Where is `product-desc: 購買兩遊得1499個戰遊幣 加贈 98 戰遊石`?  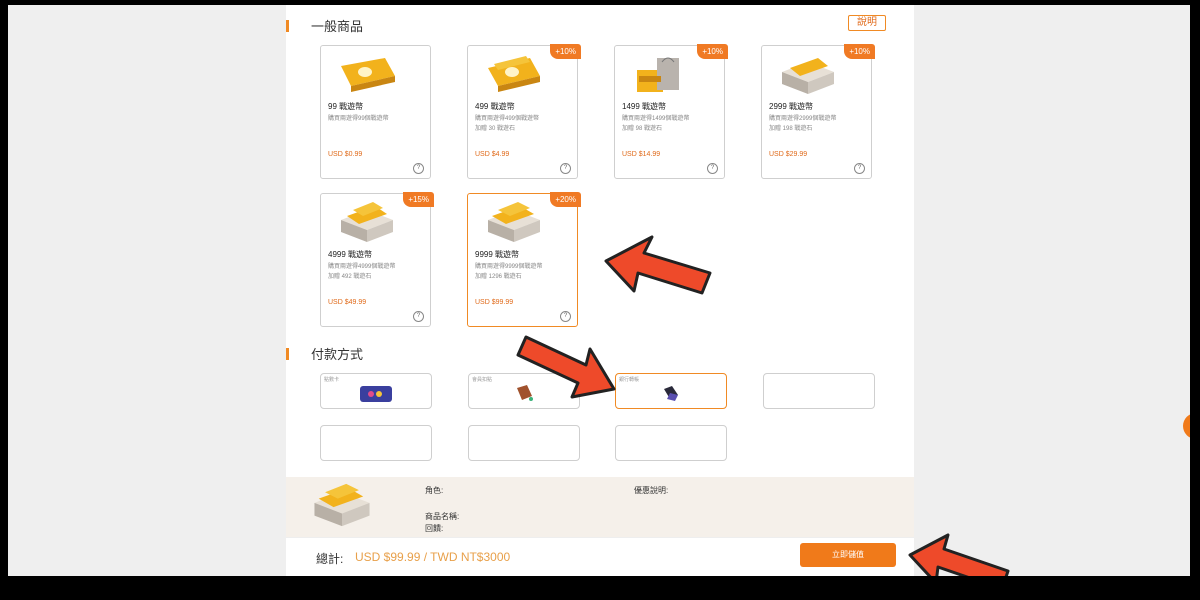 product-desc: 購買兩遊得1499個戰遊幣 加贈 98 戰遊石 is located at coordinates (656, 124).